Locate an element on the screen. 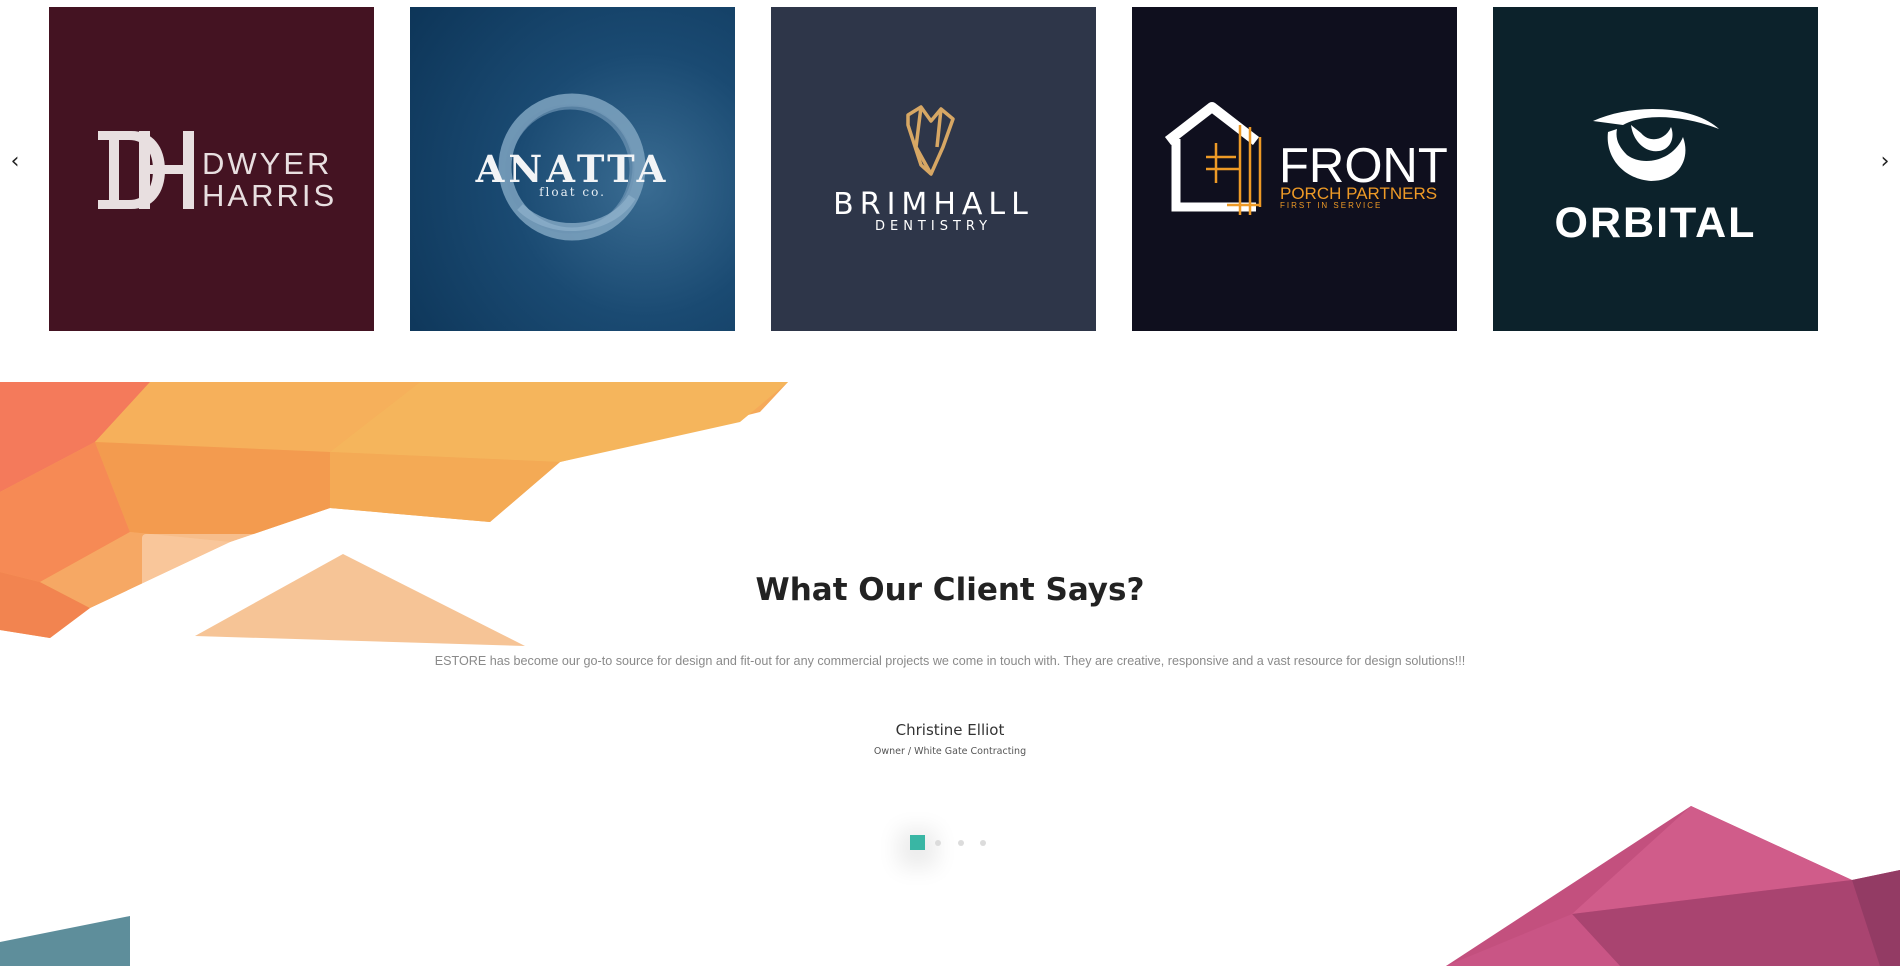 The width and height of the screenshot is (1900, 966). section-title: What Our Client Says? is located at coordinates (950, 590).